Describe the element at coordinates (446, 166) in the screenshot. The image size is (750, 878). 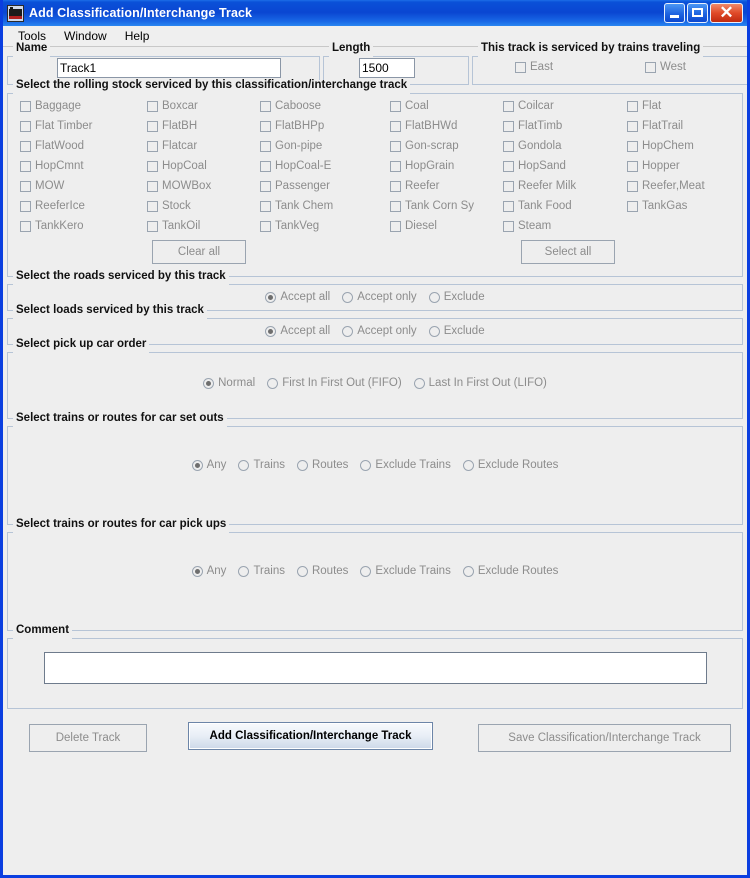
I see `checkbox-hopgrain: HopGrain` at that location.